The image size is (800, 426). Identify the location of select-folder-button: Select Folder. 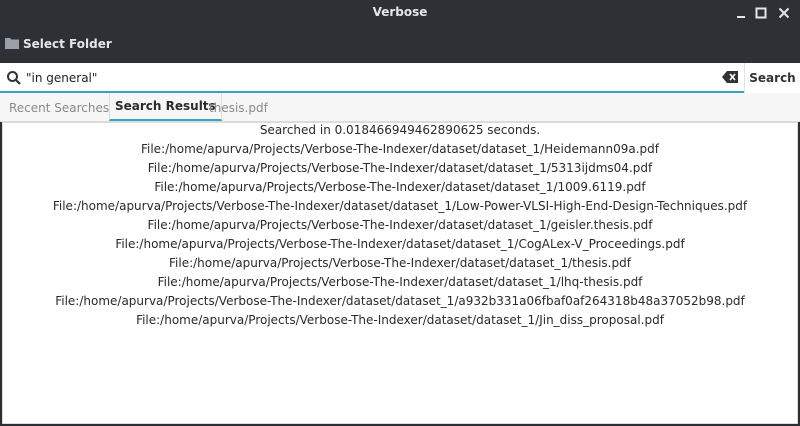
(58, 44).